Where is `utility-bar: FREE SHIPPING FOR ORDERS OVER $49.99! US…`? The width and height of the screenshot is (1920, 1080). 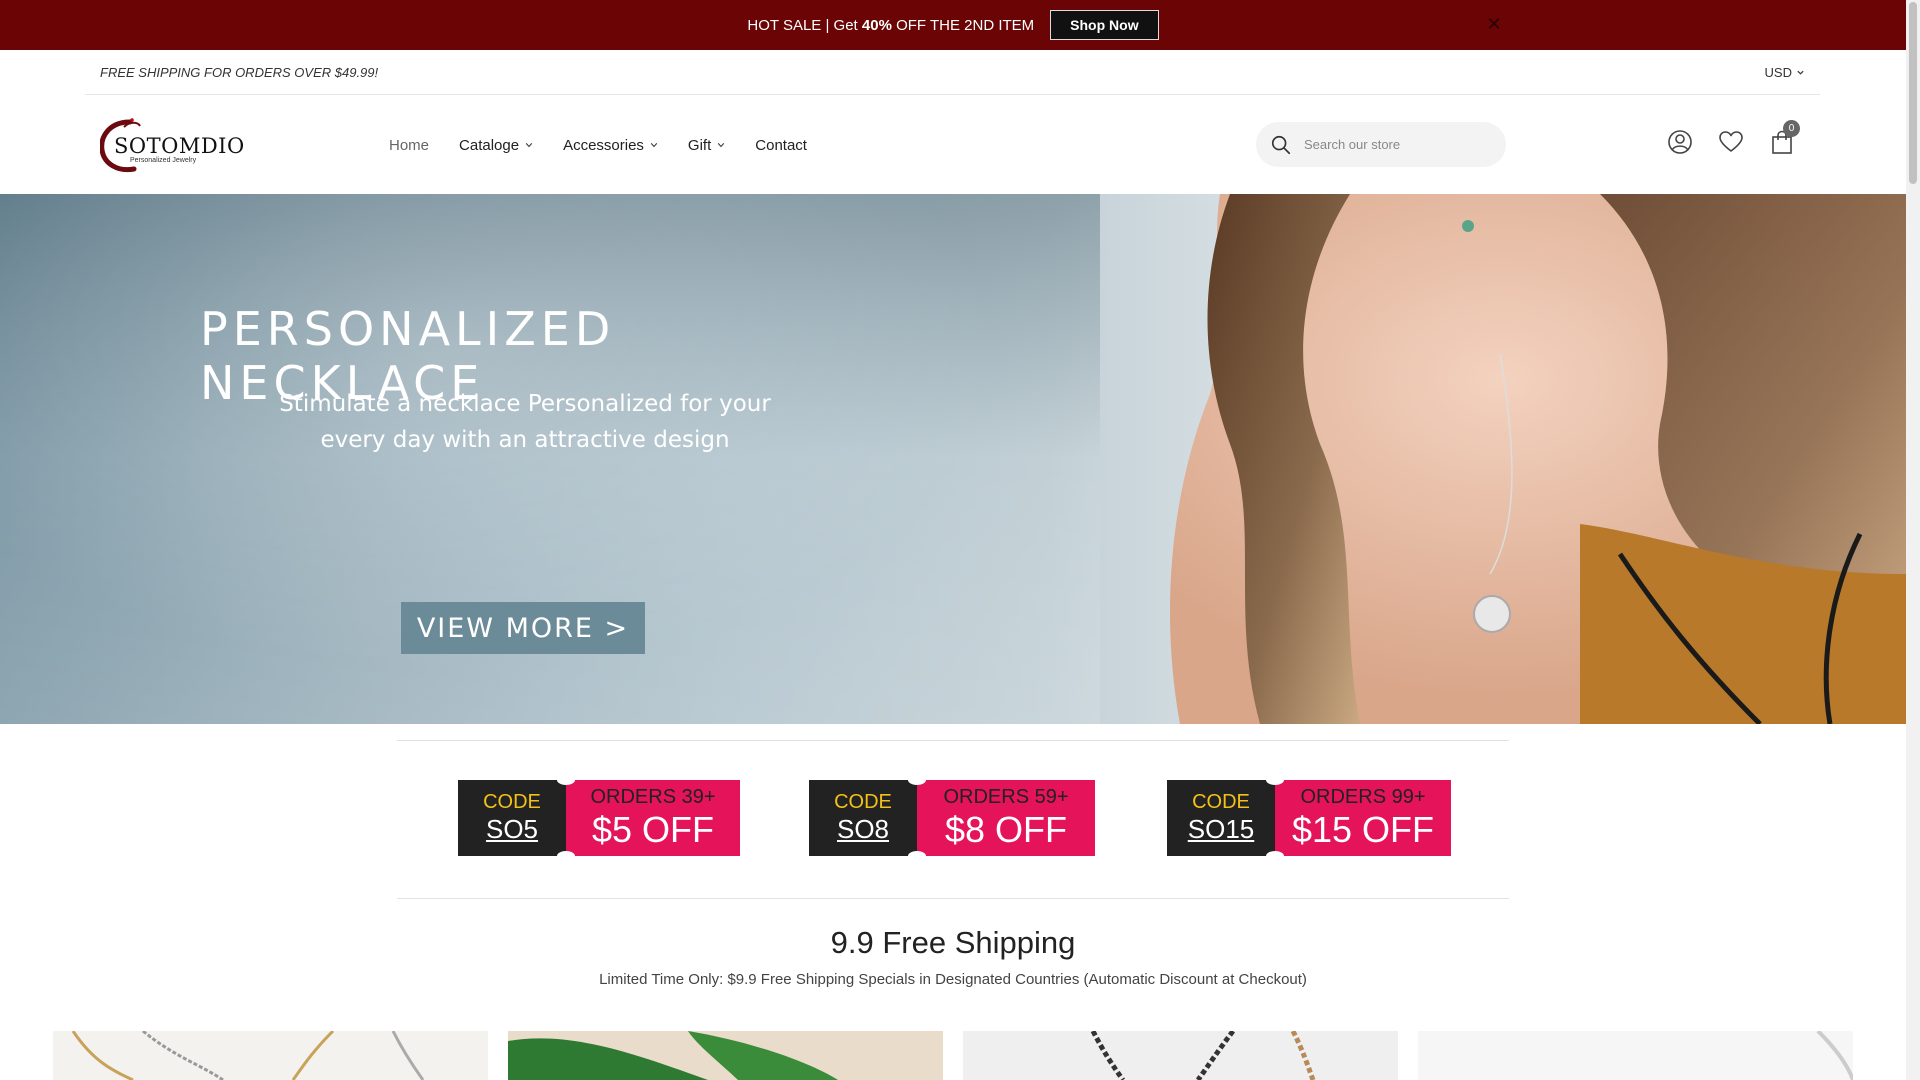 utility-bar: FREE SHIPPING FOR ORDERS OVER $49.99! US… is located at coordinates (952, 72).